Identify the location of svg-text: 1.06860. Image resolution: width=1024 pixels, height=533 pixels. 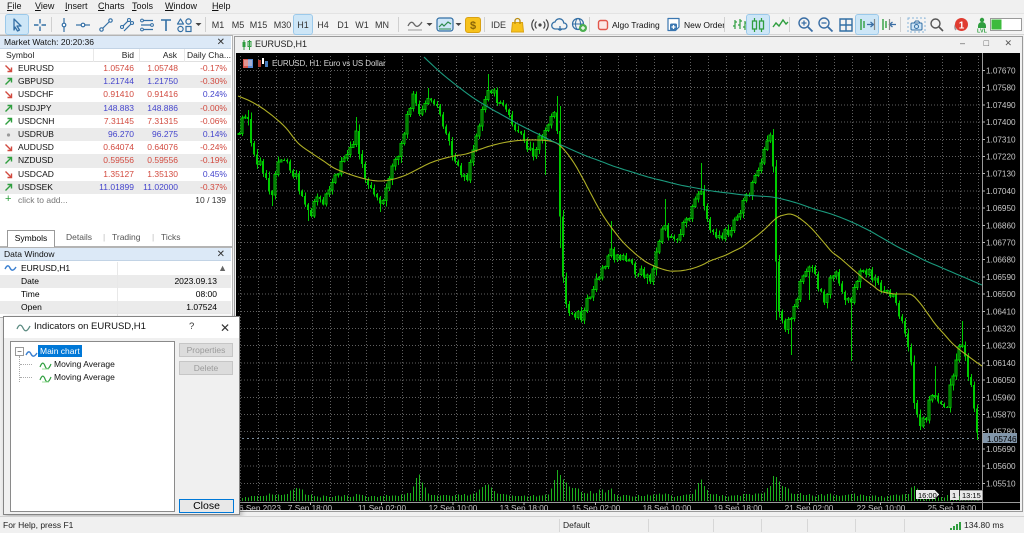
(1001, 225).